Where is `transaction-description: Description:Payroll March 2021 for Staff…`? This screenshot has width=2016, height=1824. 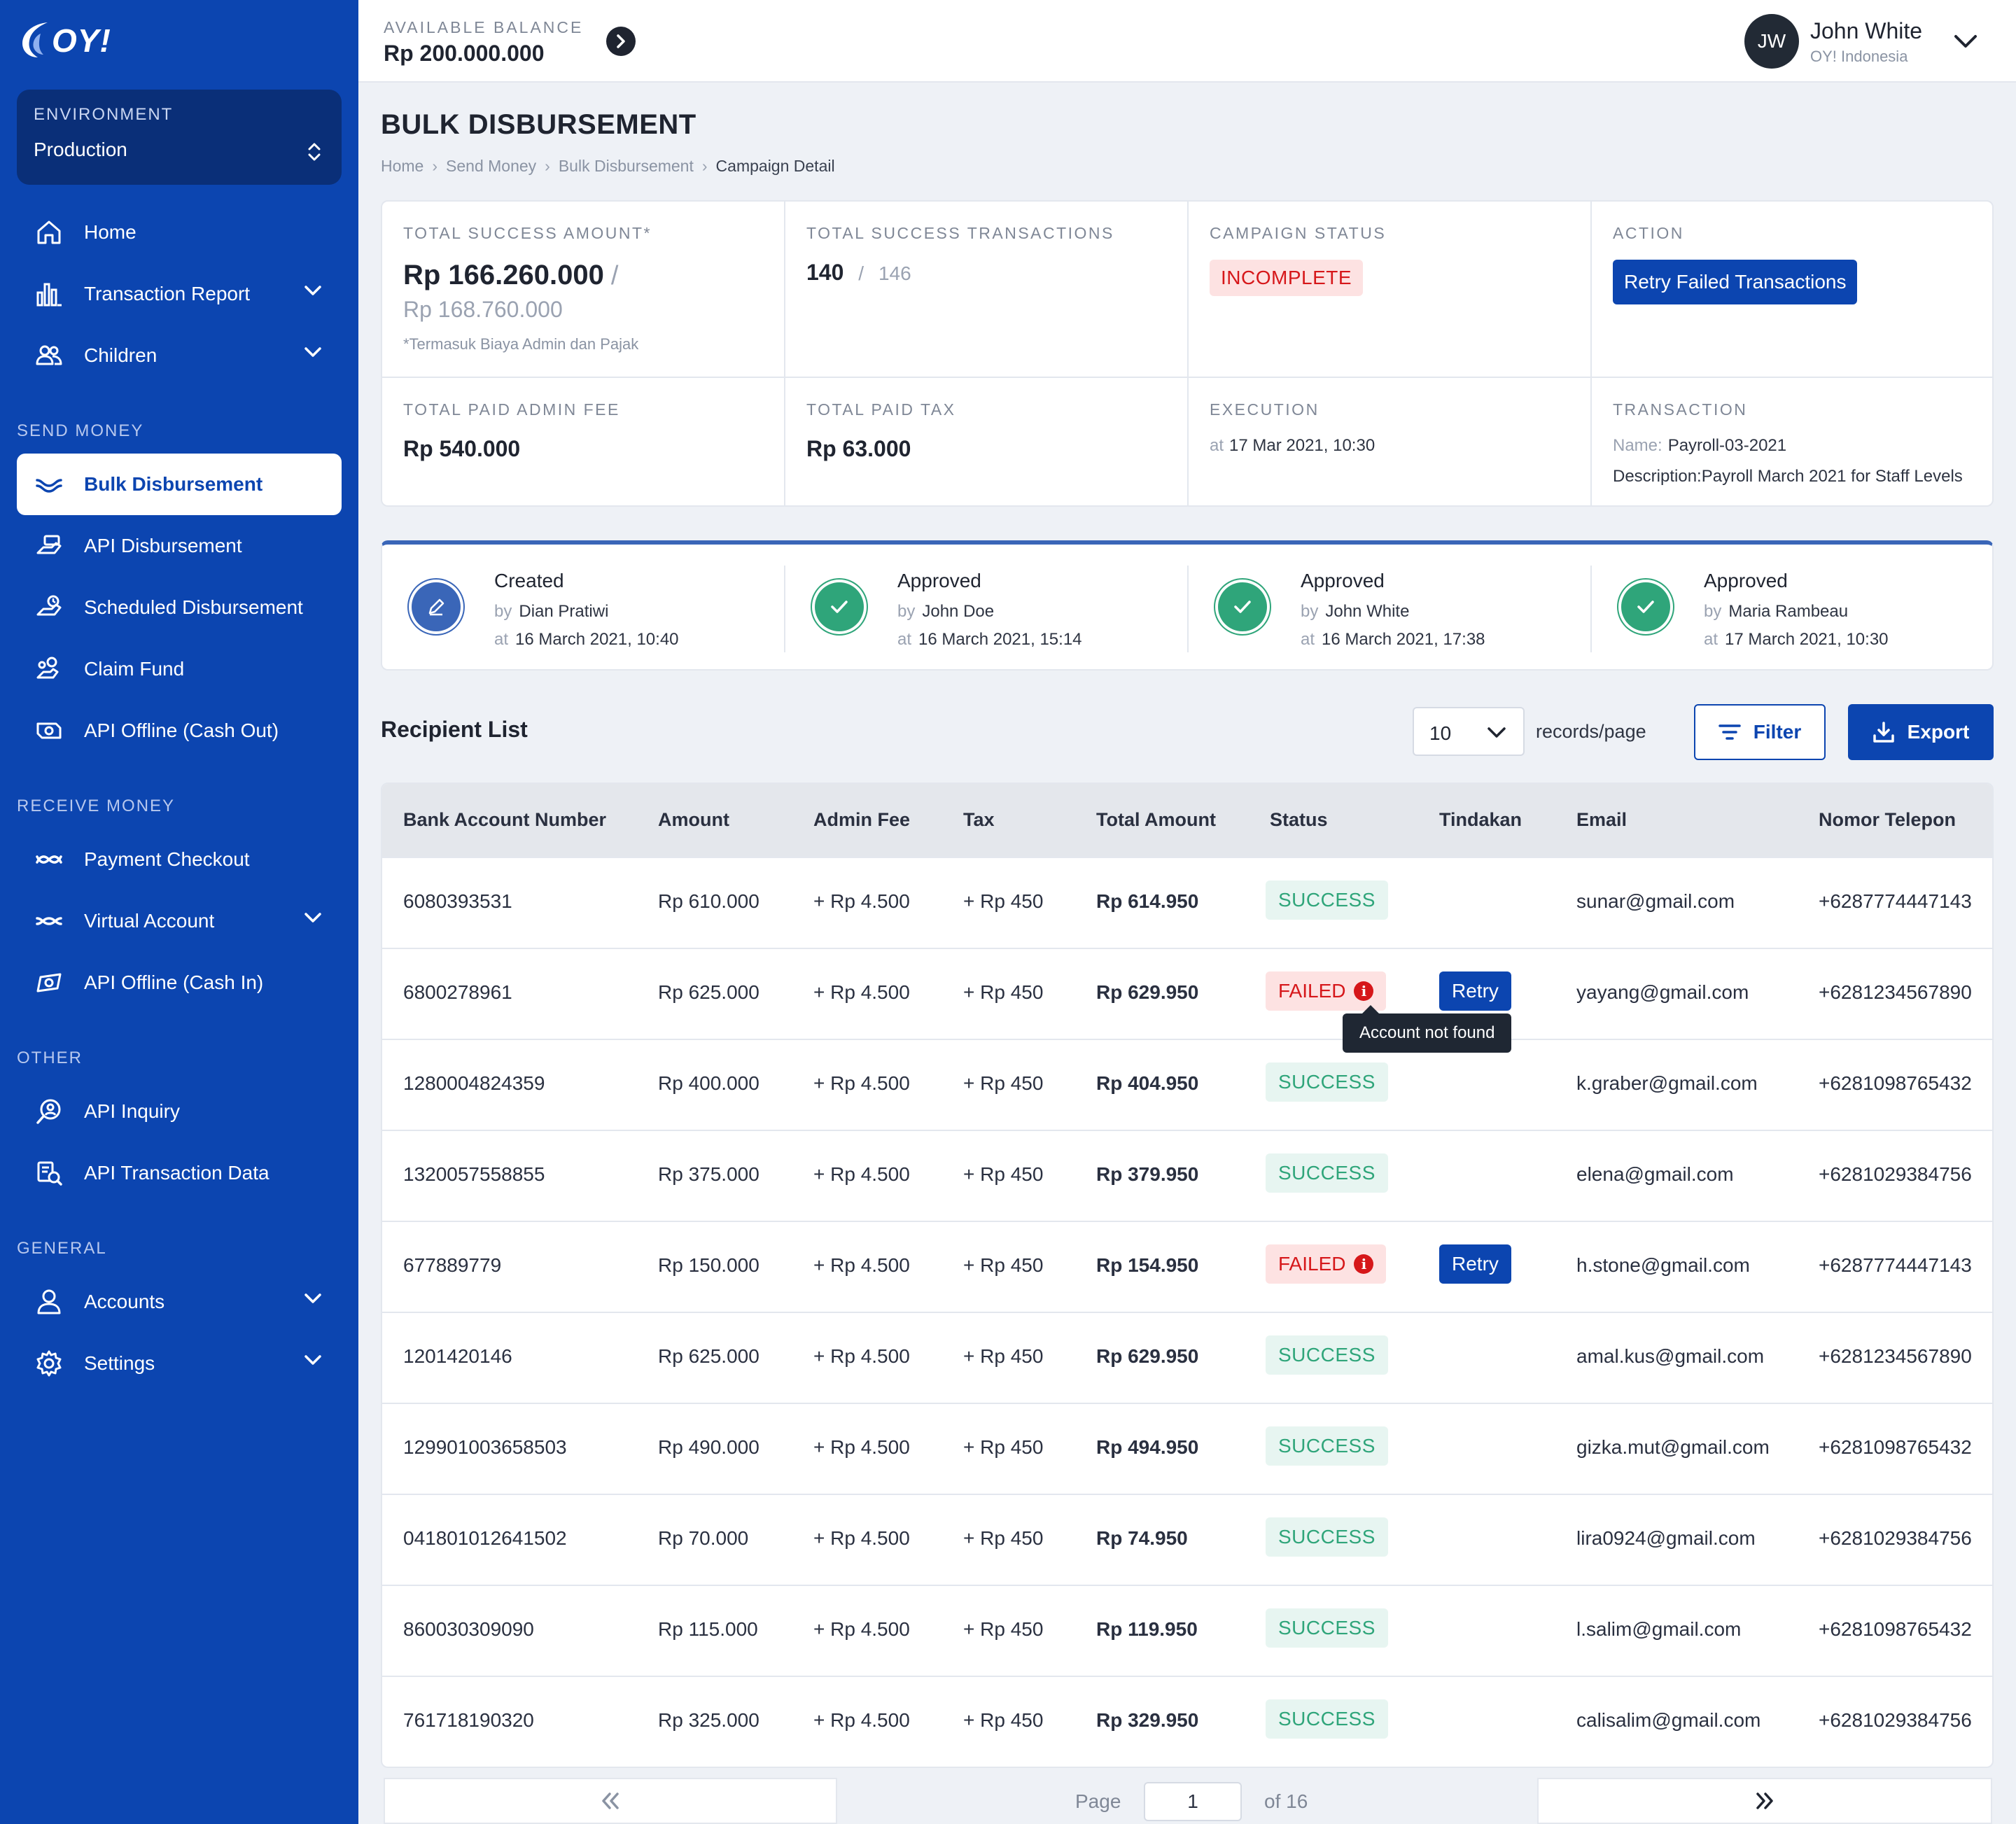 transaction-description: Description:Payroll March 2021 for Staff… is located at coordinates (1793, 476).